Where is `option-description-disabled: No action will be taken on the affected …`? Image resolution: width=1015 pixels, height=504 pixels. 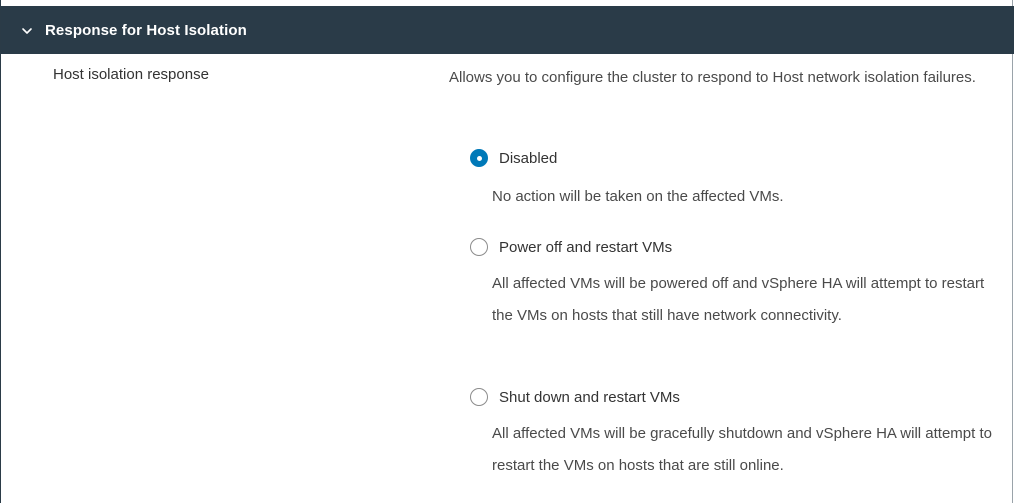 option-description-disabled: No action will be taken on the affected … is located at coordinates (638, 196).